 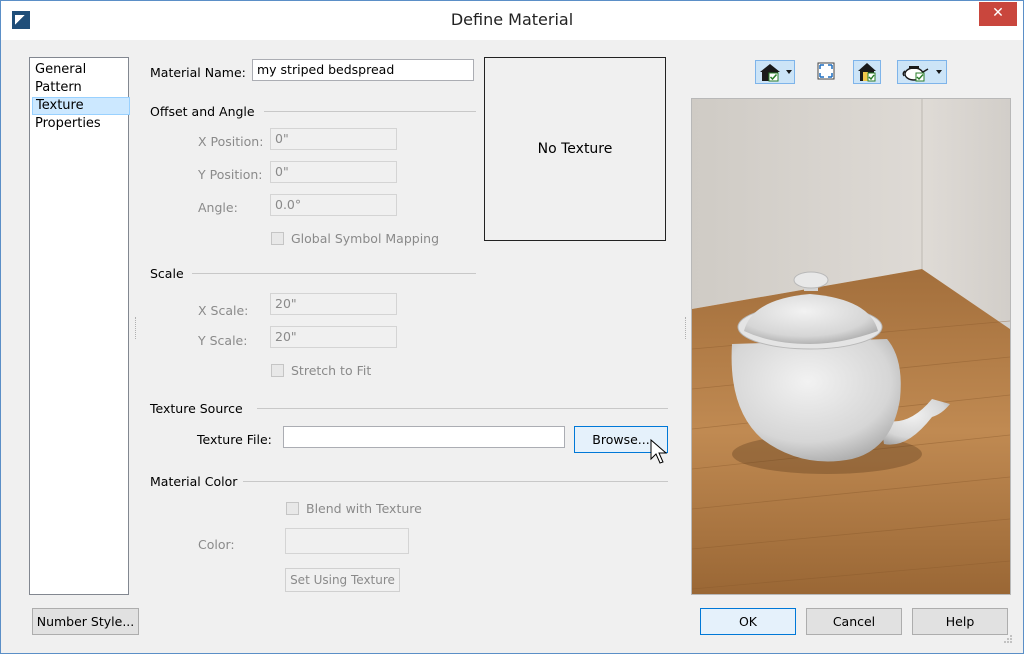 I want to click on stretch-to-fit-checkbox, so click(x=277, y=370).